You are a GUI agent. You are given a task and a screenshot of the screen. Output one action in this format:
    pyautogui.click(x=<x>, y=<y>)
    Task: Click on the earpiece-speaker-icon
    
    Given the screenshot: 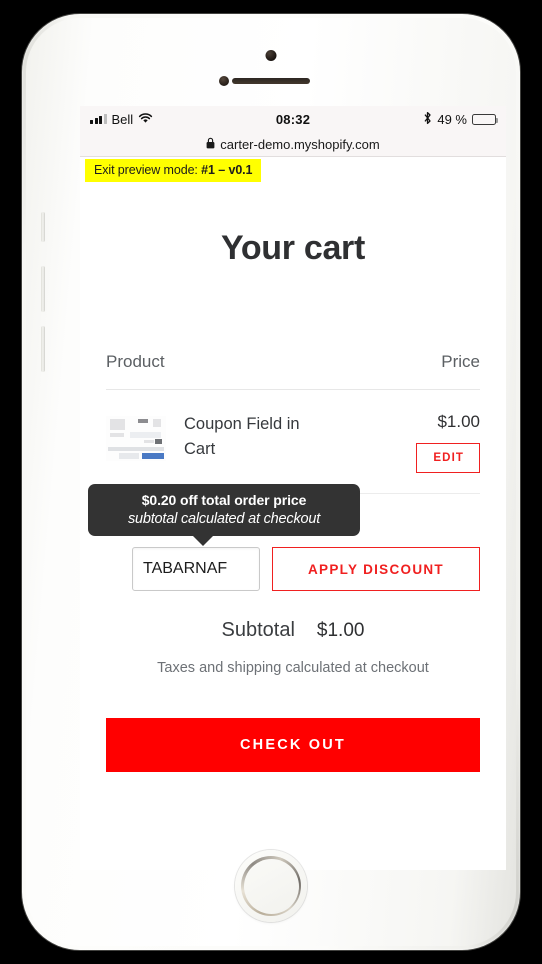 What is the action you would take?
    pyautogui.click(x=271, y=81)
    